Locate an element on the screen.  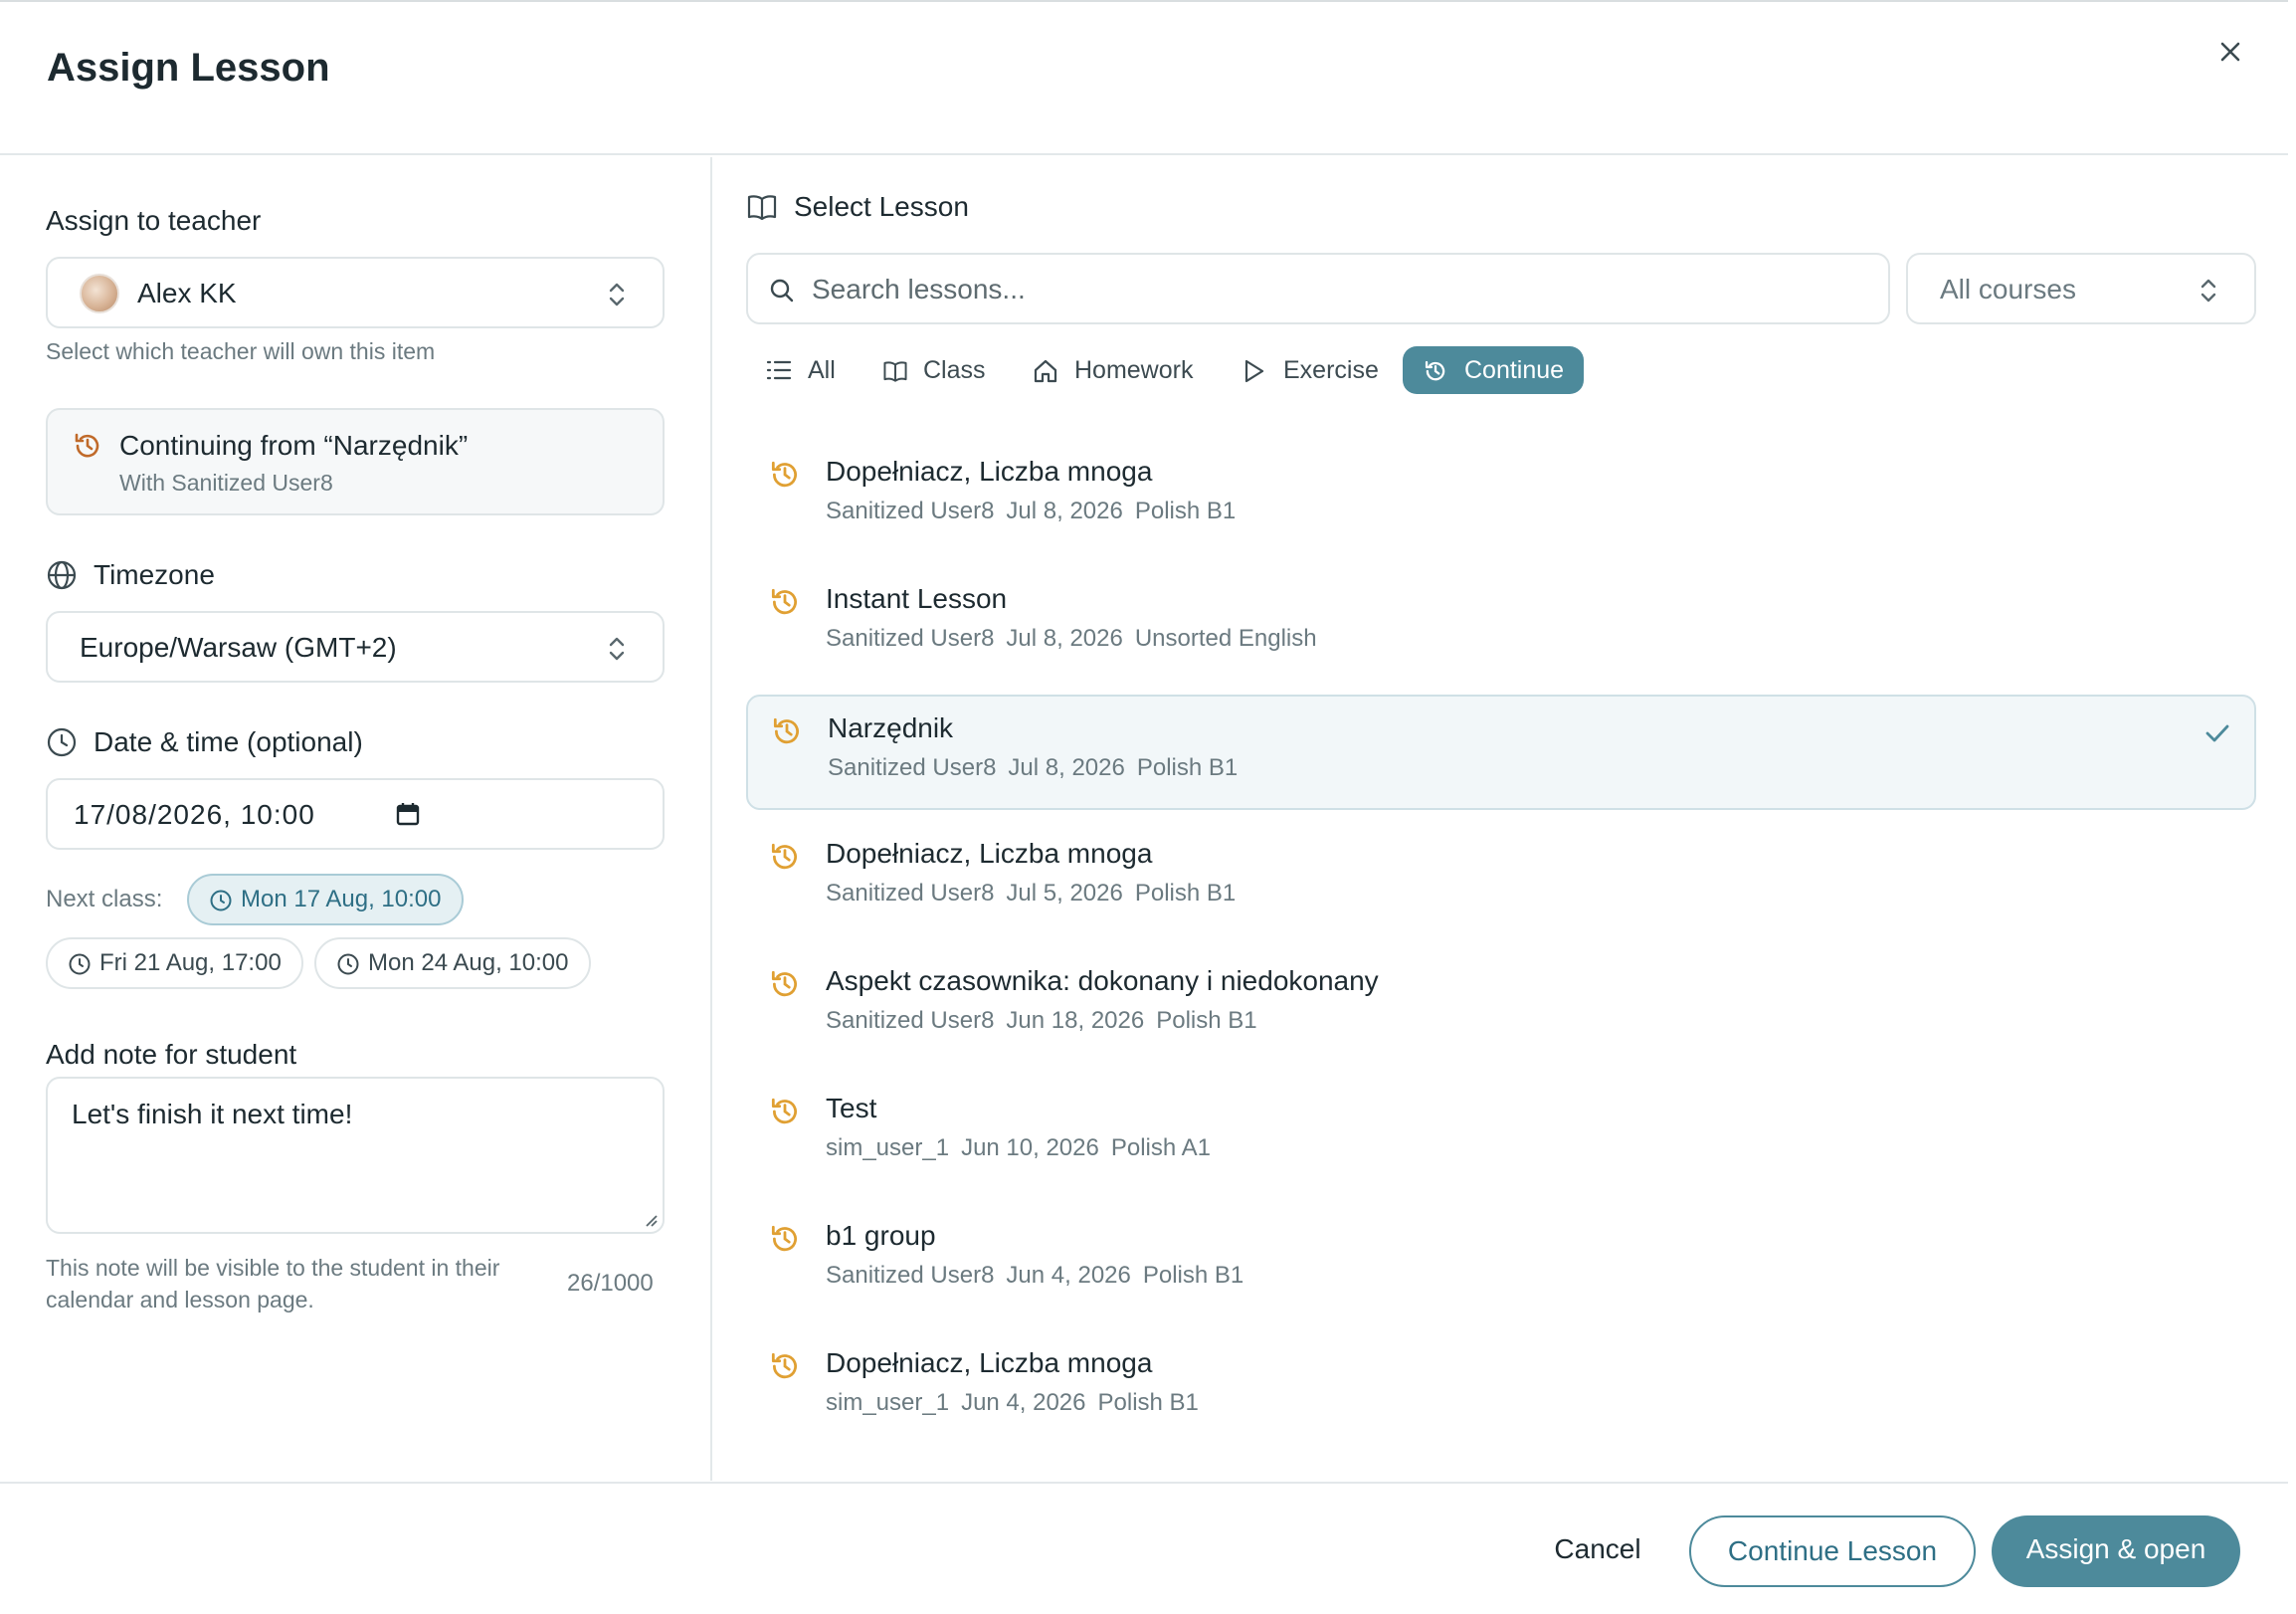
chip-label: Fri 21 Aug, 17:00 is located at coordinates (191, 962).